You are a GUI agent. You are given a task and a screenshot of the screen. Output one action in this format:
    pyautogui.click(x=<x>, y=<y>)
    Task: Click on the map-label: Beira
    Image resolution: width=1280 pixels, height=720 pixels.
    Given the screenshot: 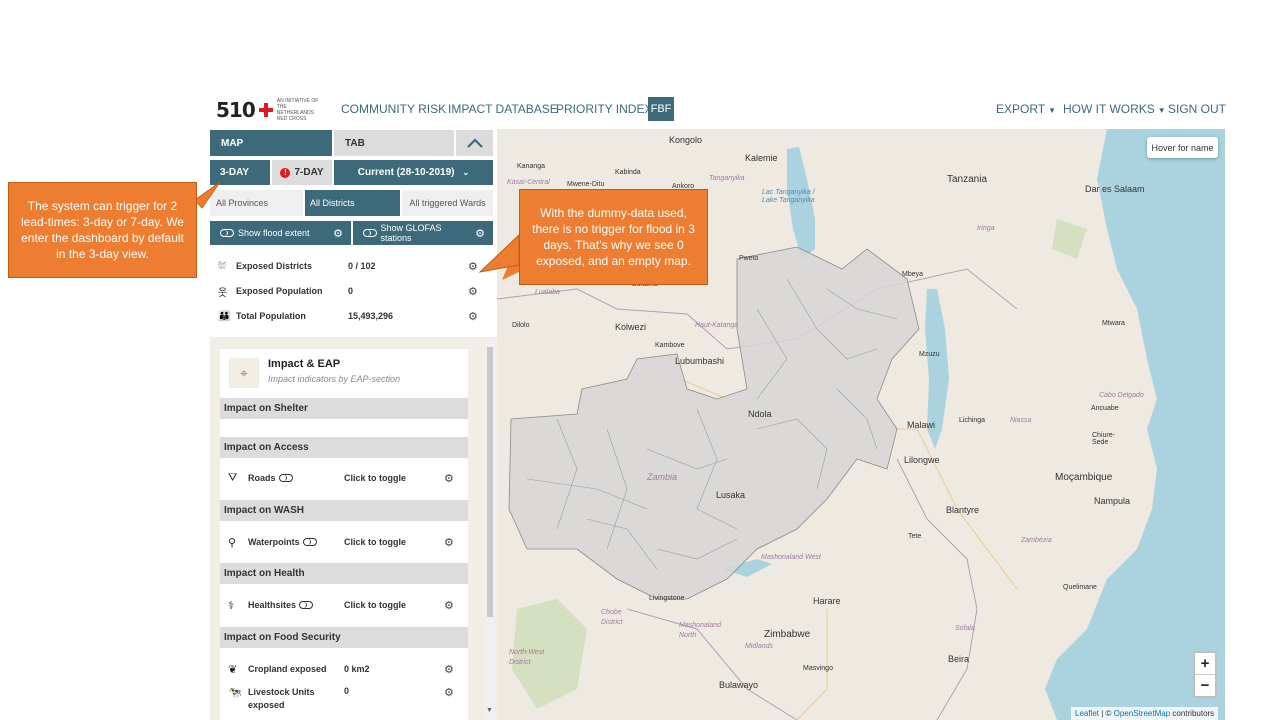 What is the action you would take?
    pyautogui.click(x=959, y=659)
    